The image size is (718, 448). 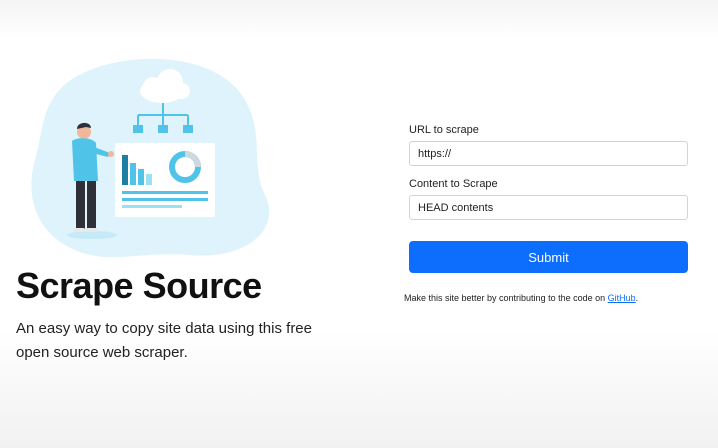 I want to click on submit-button: Submit, so click(x=548, y=257).